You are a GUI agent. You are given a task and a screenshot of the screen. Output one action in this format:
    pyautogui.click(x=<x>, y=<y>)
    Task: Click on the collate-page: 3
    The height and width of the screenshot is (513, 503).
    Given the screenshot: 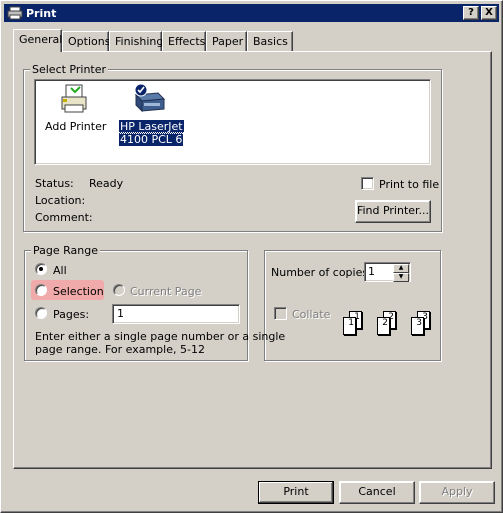 What is the action you would take?
    pyautogui.click(x=417, y=326)
    